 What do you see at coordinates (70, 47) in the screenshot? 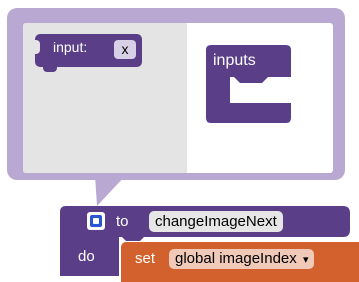
I see `input-item-label: input:` at bounding box center [70, 47].